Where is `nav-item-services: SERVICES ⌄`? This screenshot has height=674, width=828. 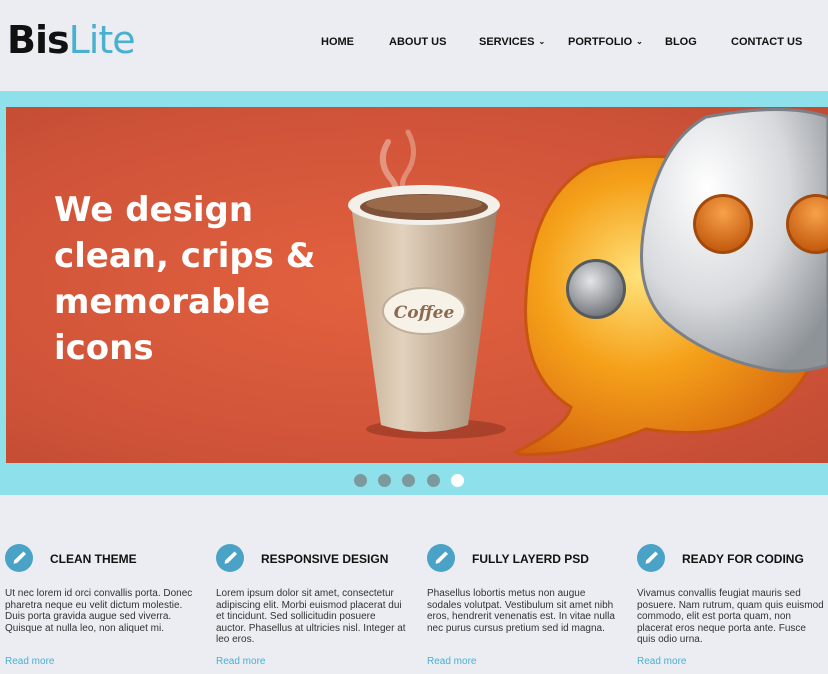
nav-item-services: SERVICES ⌄ is located at coordinates (512, 42).